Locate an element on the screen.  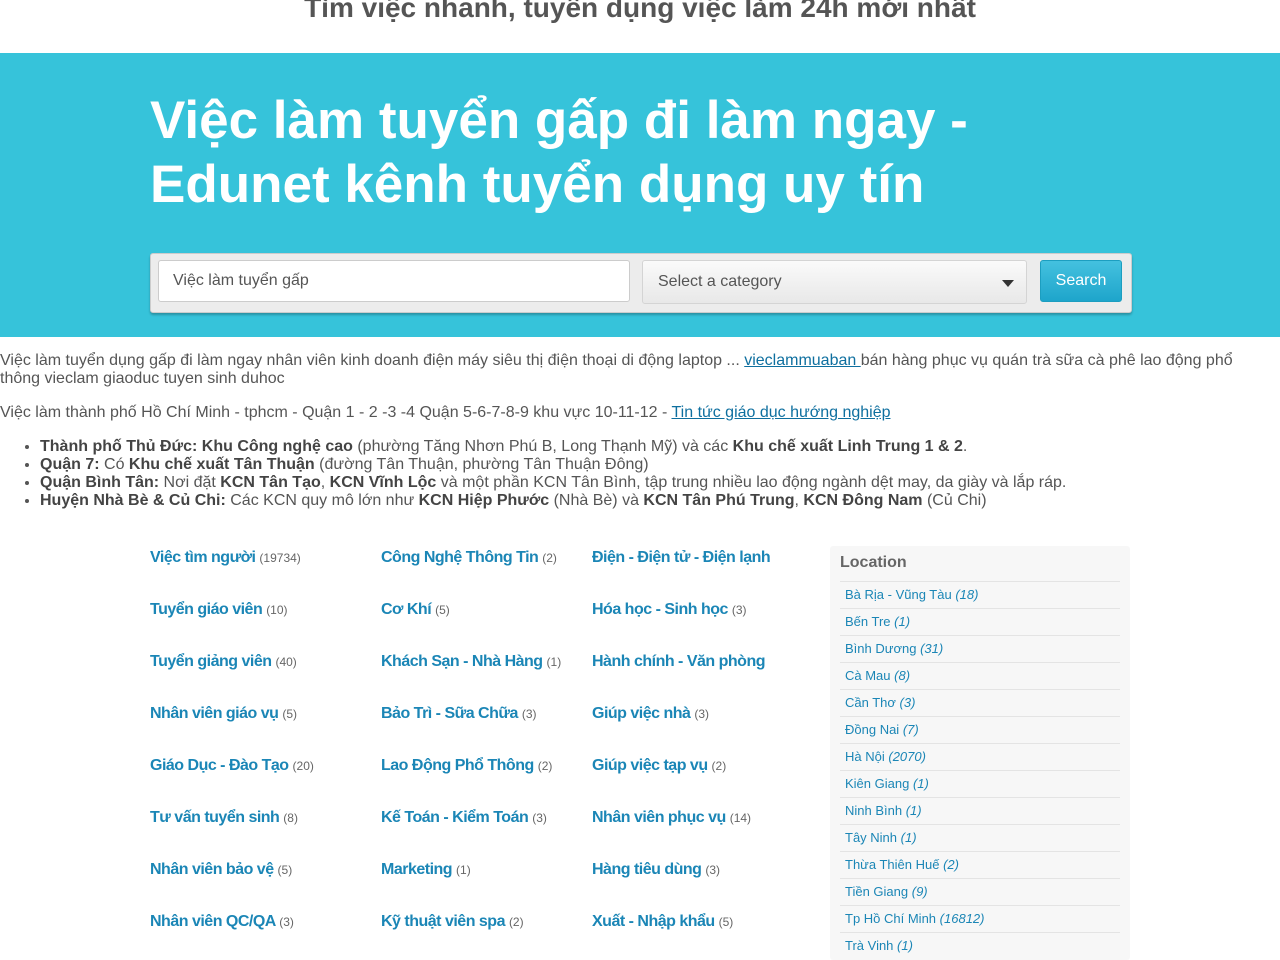
category-link: Cơ Khí (5) is located at coordinates (481, 610).